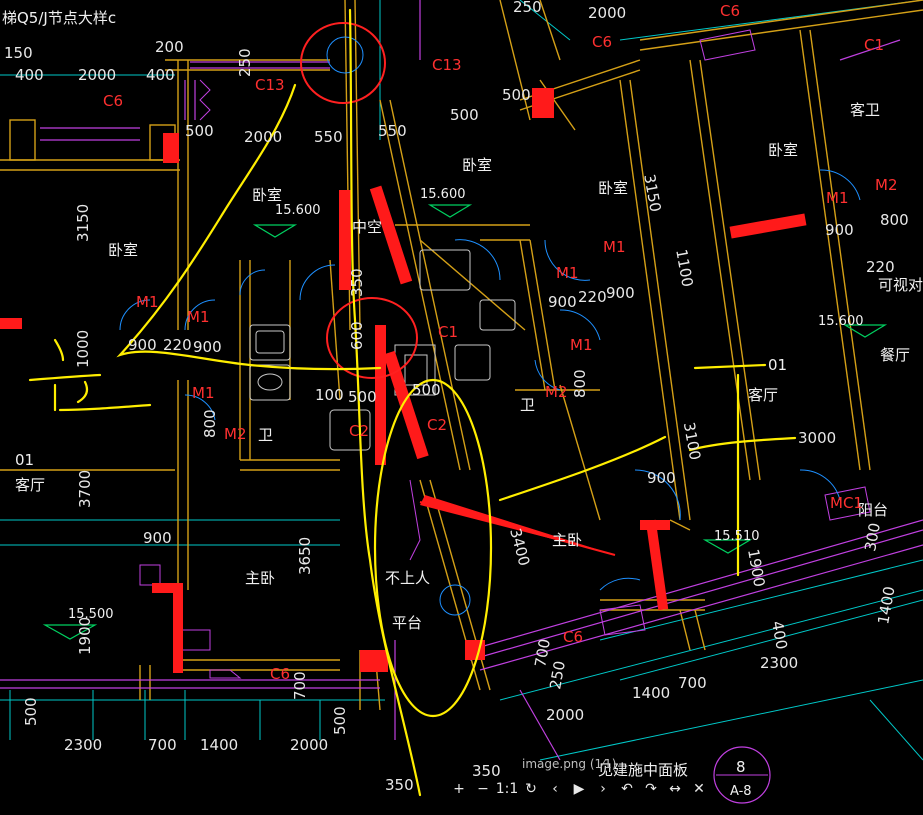 Image resolution: width=923 pixels, height=815 pixels. I want to click on elevation-label-e: 15.510, so click(737, 536).